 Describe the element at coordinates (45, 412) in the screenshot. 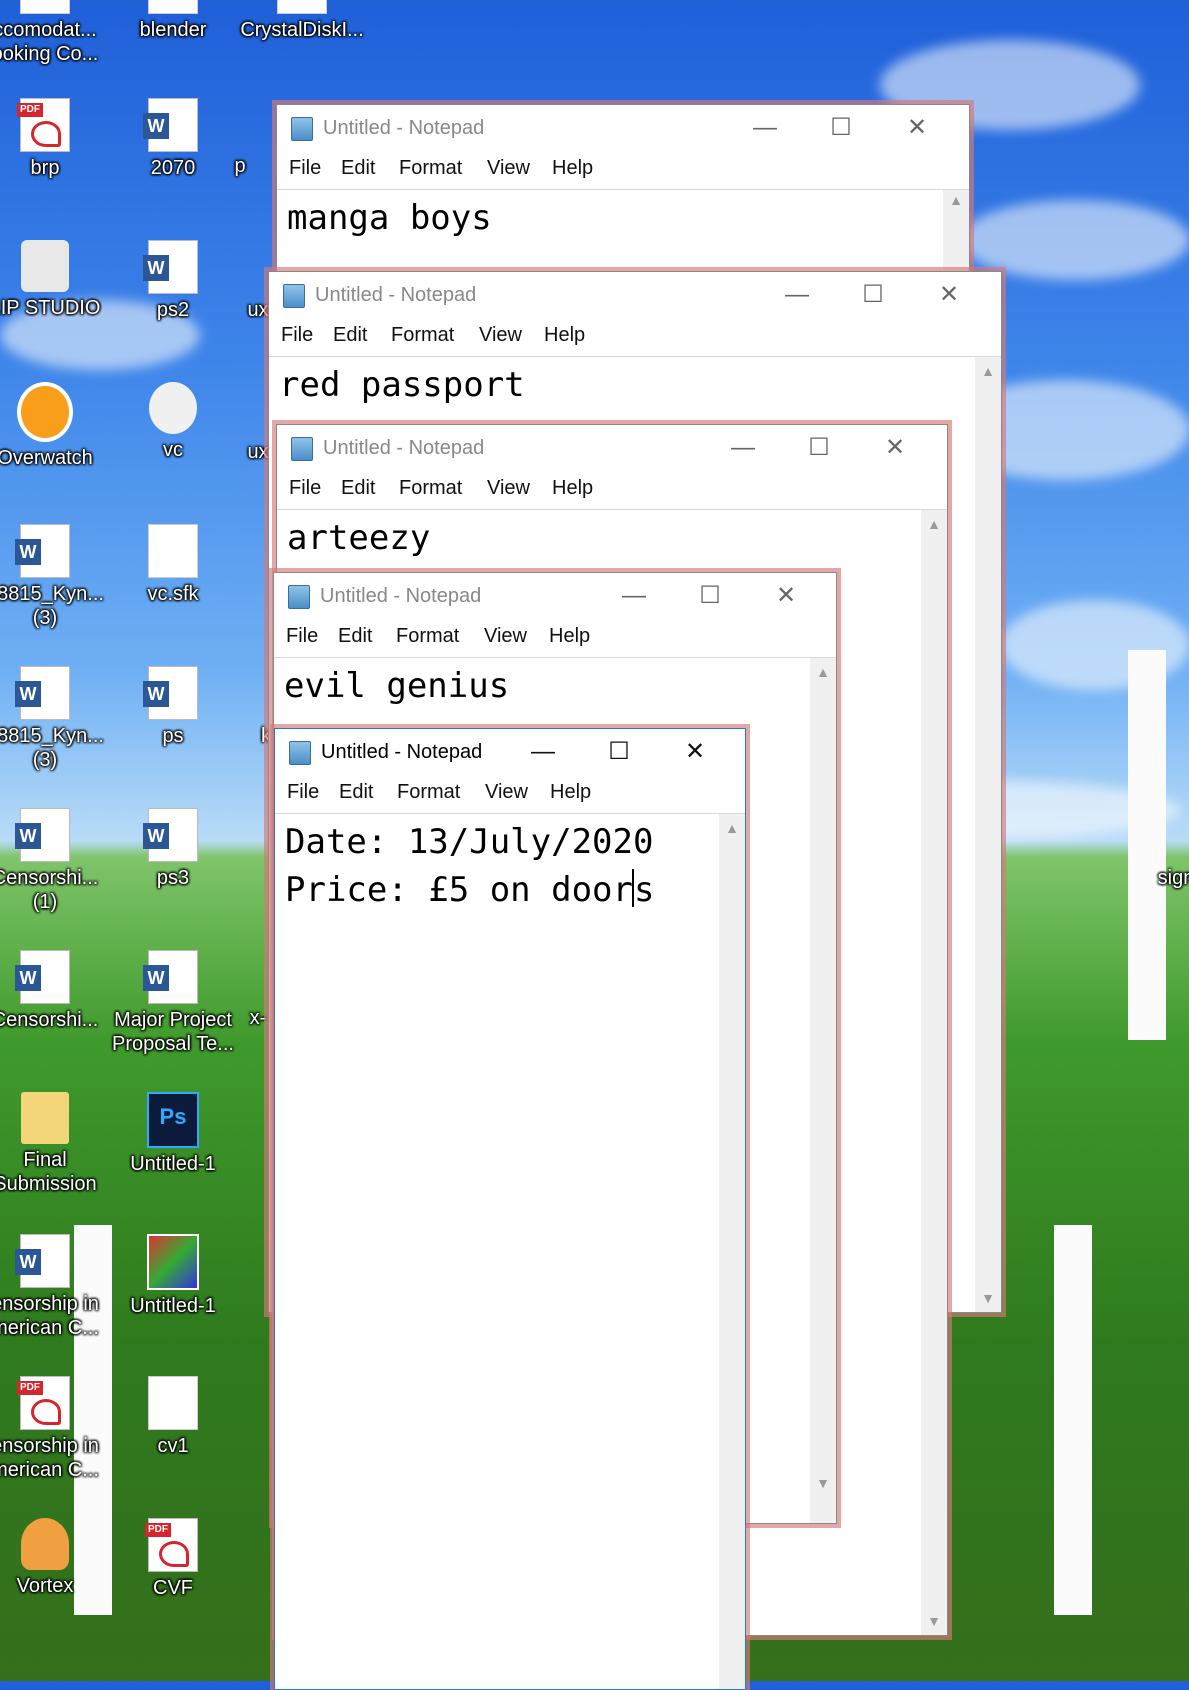

I see `overwatch-icon` at that location.